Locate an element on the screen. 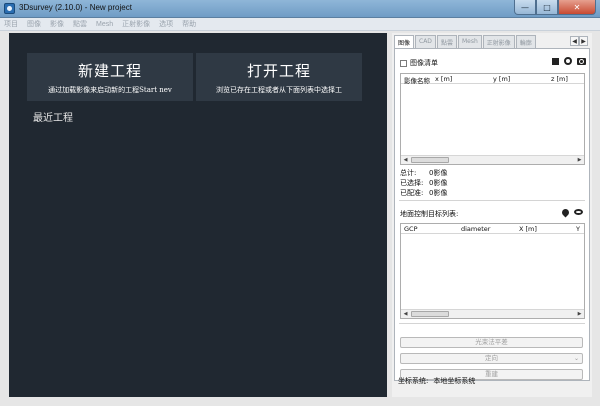  open-project-button: 打开工程 浏览已存在工程或者从下面列表中选择工 is located at coordinates (279, 77).